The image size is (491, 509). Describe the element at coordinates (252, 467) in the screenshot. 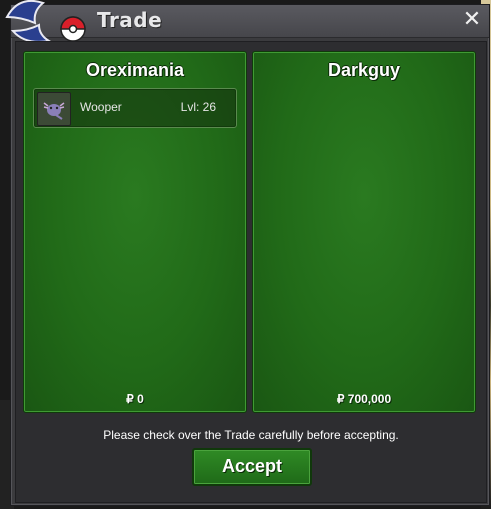

I see `accept-button: Accept` at that location.